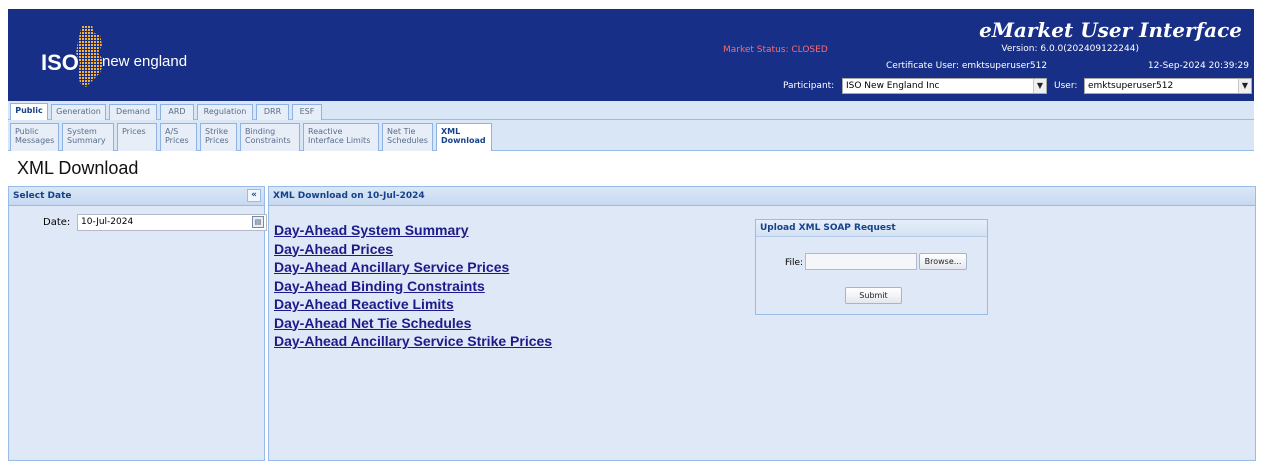 The image size is (1262, 461). What do you see at coordinates (216, 131) in the screenshot?
I see `tab-label-line1: Strike` at bounding box center [216, 131].